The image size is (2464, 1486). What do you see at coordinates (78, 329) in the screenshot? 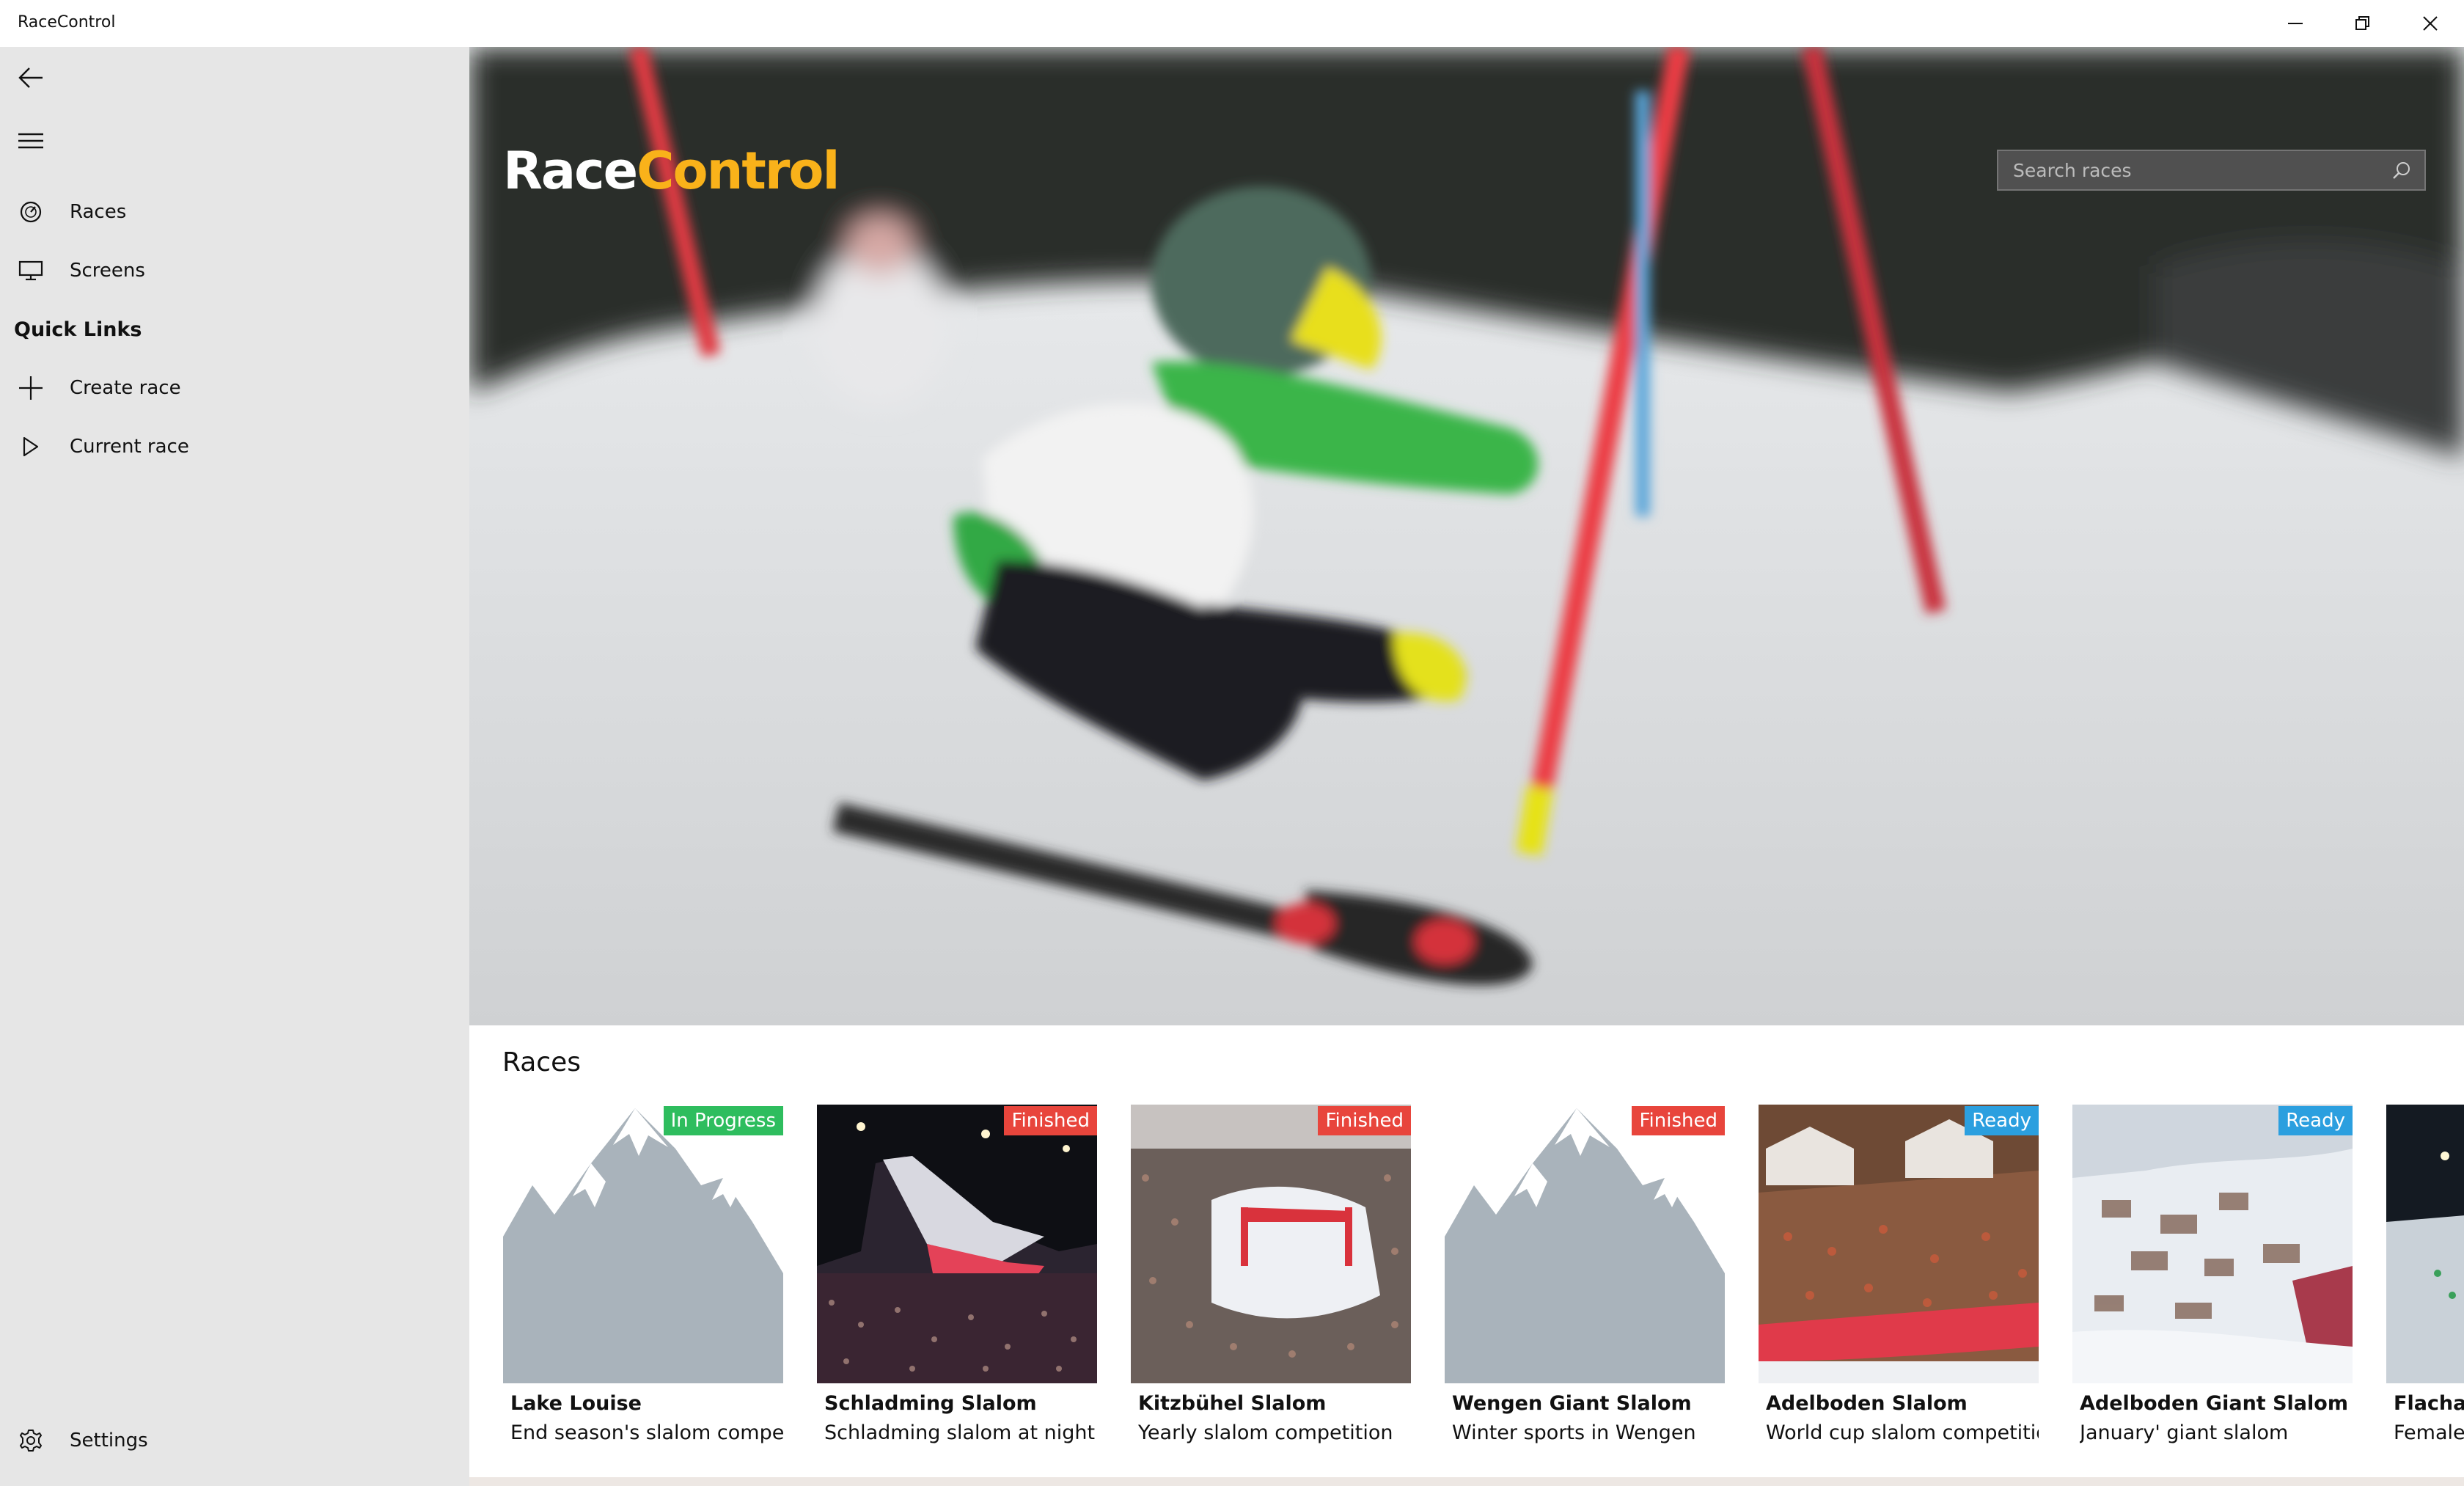
I see `quick-links-heading: Quick Links` at bounding box center [78, 329].